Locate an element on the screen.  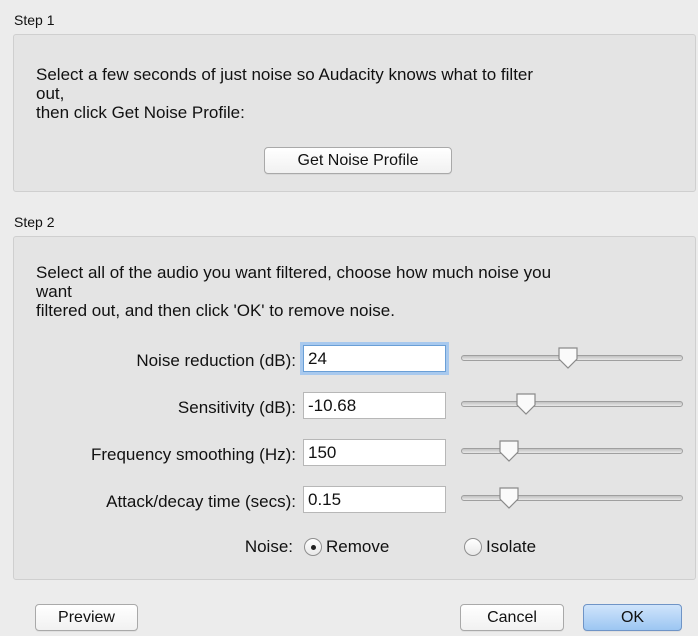
noise-remove-label: Remove is located at coordinates (358, 546).